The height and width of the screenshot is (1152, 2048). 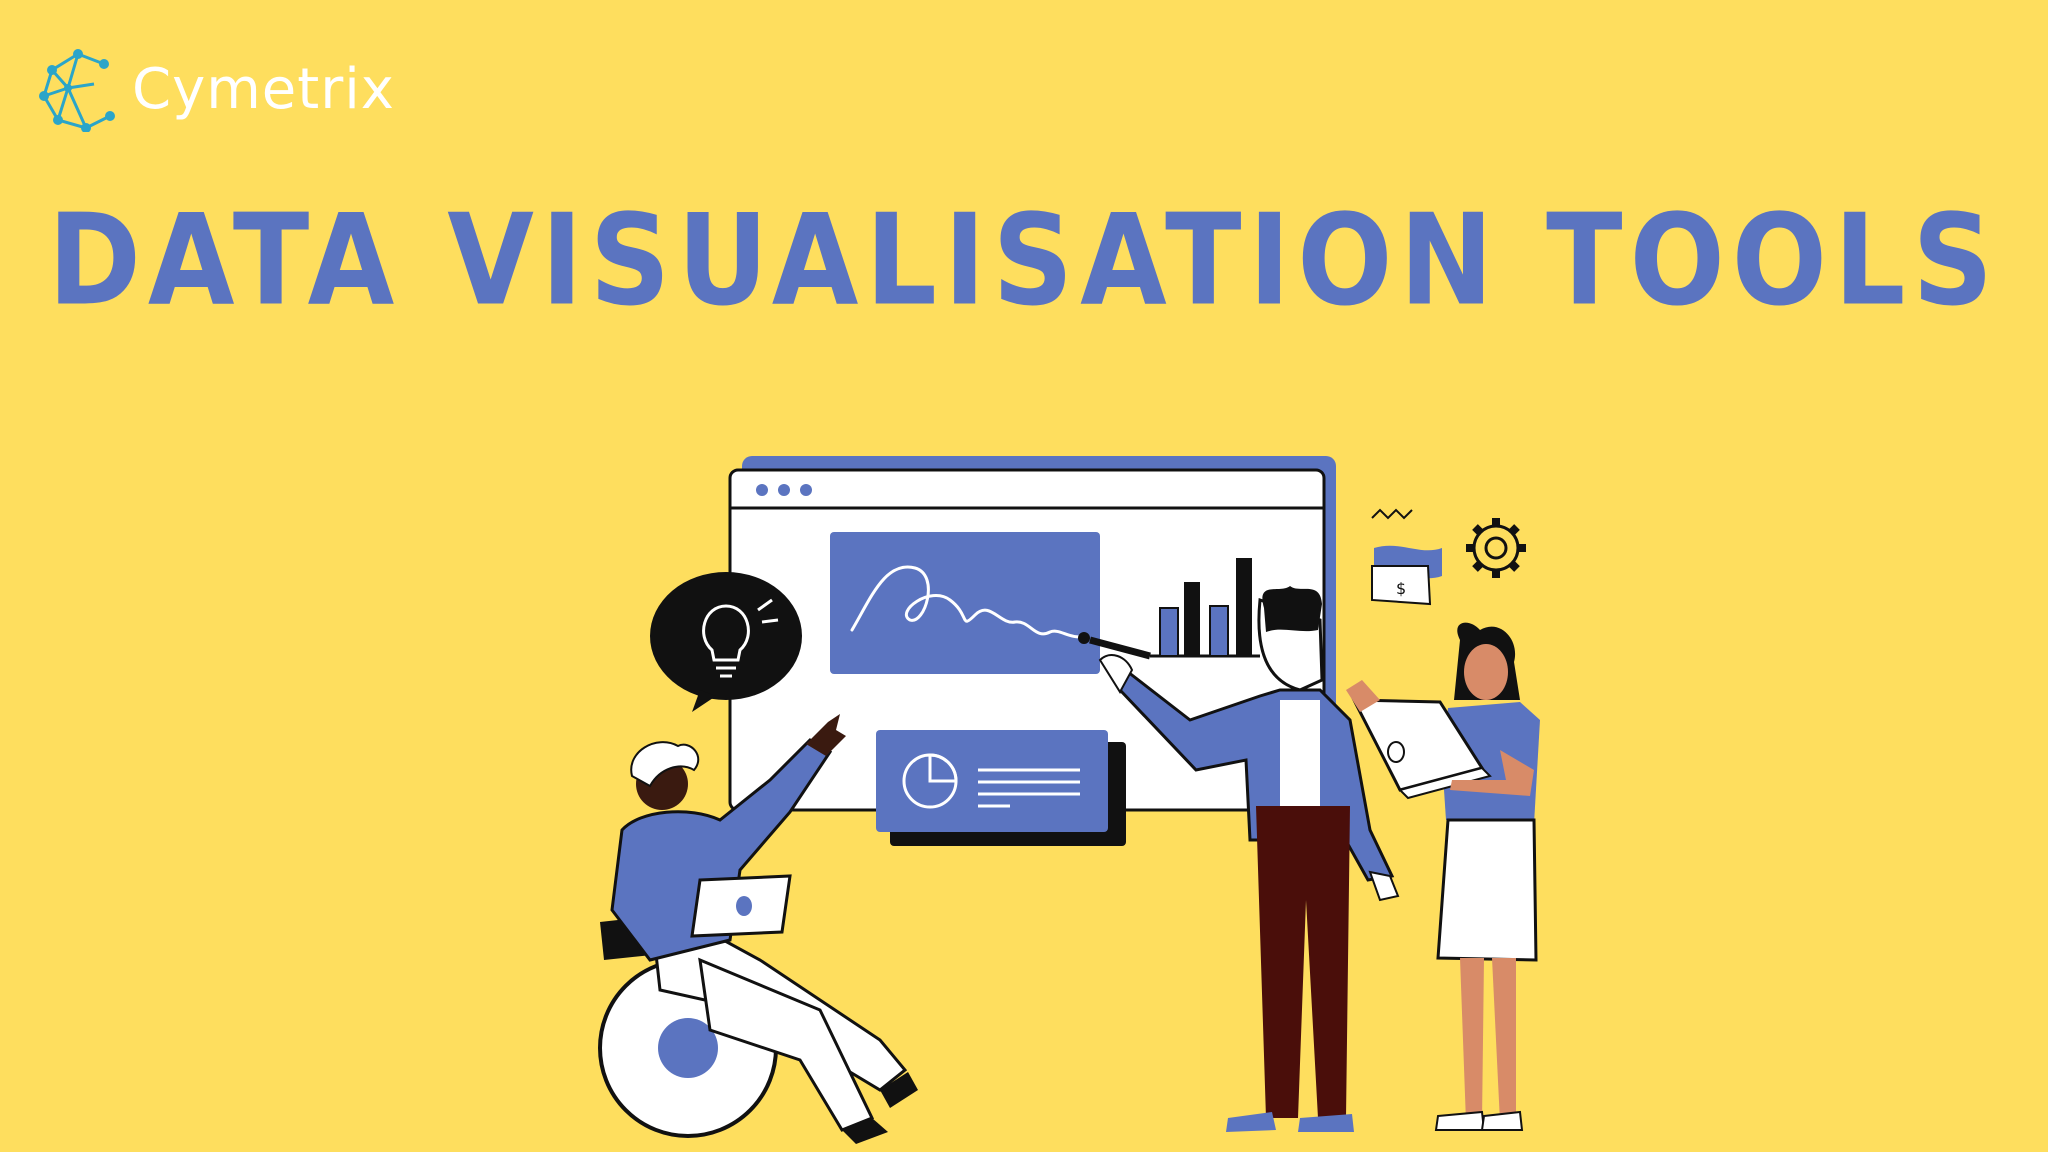 I want to click on gear-icon, so click(x=1496, y=548).